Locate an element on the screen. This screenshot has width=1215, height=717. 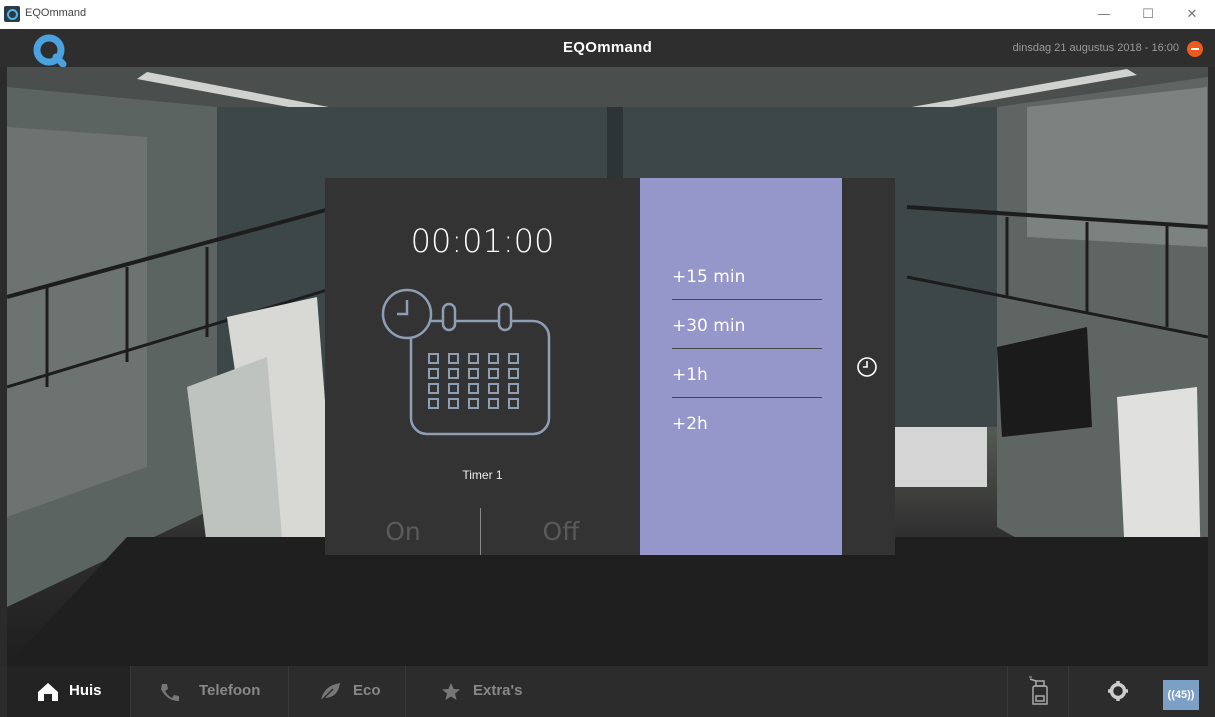
option-15min: +15 min is located at coordinates (747, 277).